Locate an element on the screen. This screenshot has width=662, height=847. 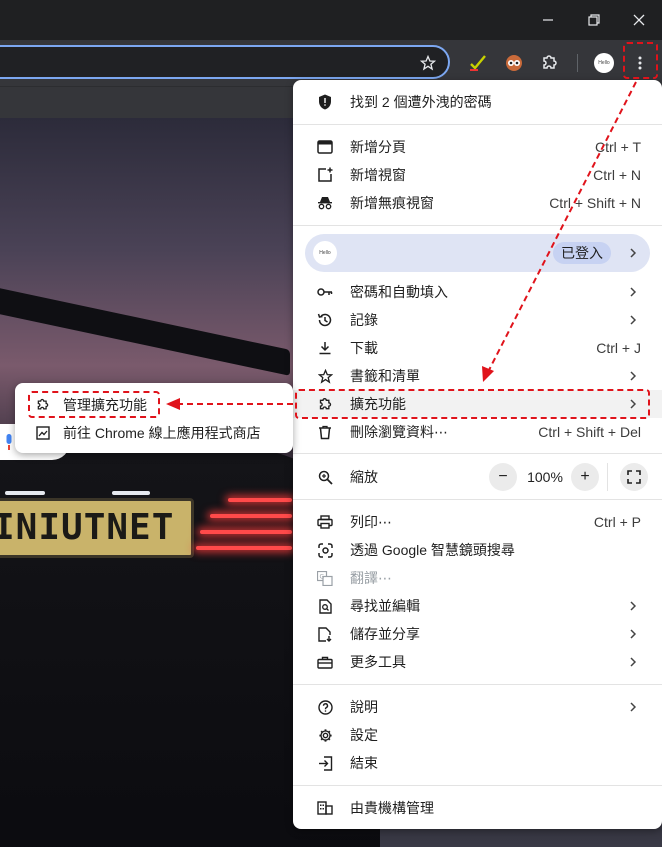
zoom-in-button: + is located at coordinates (585, 477).